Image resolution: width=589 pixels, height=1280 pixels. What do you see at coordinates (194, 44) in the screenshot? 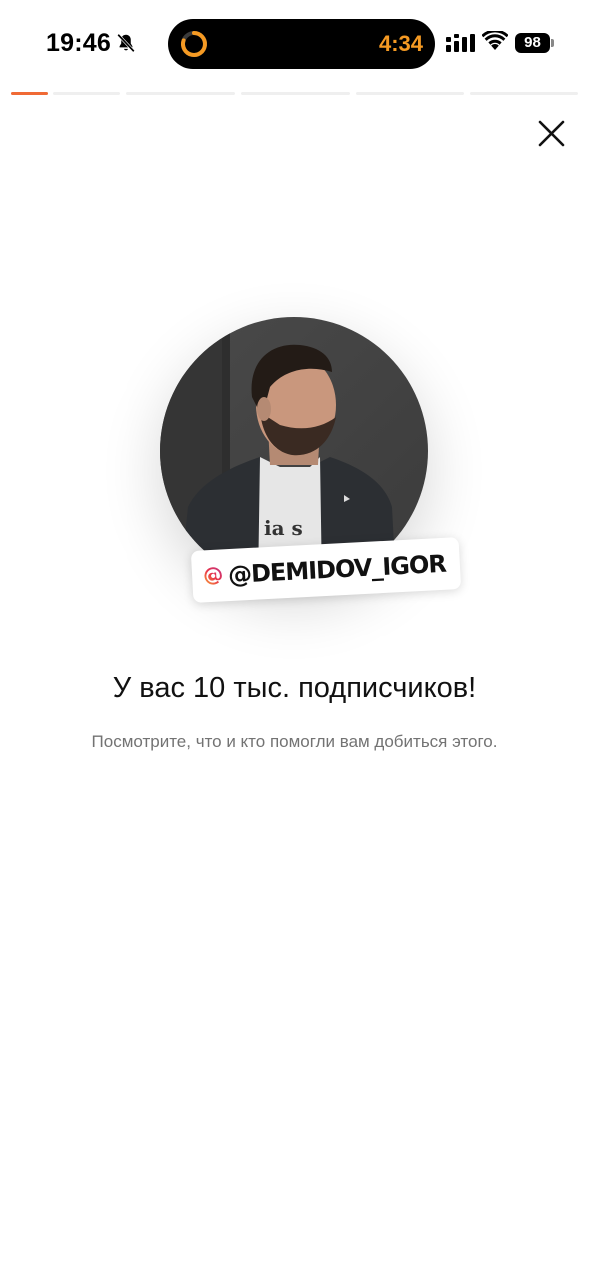
I see `timer-ring-icon` at bounding box center [194, 44].